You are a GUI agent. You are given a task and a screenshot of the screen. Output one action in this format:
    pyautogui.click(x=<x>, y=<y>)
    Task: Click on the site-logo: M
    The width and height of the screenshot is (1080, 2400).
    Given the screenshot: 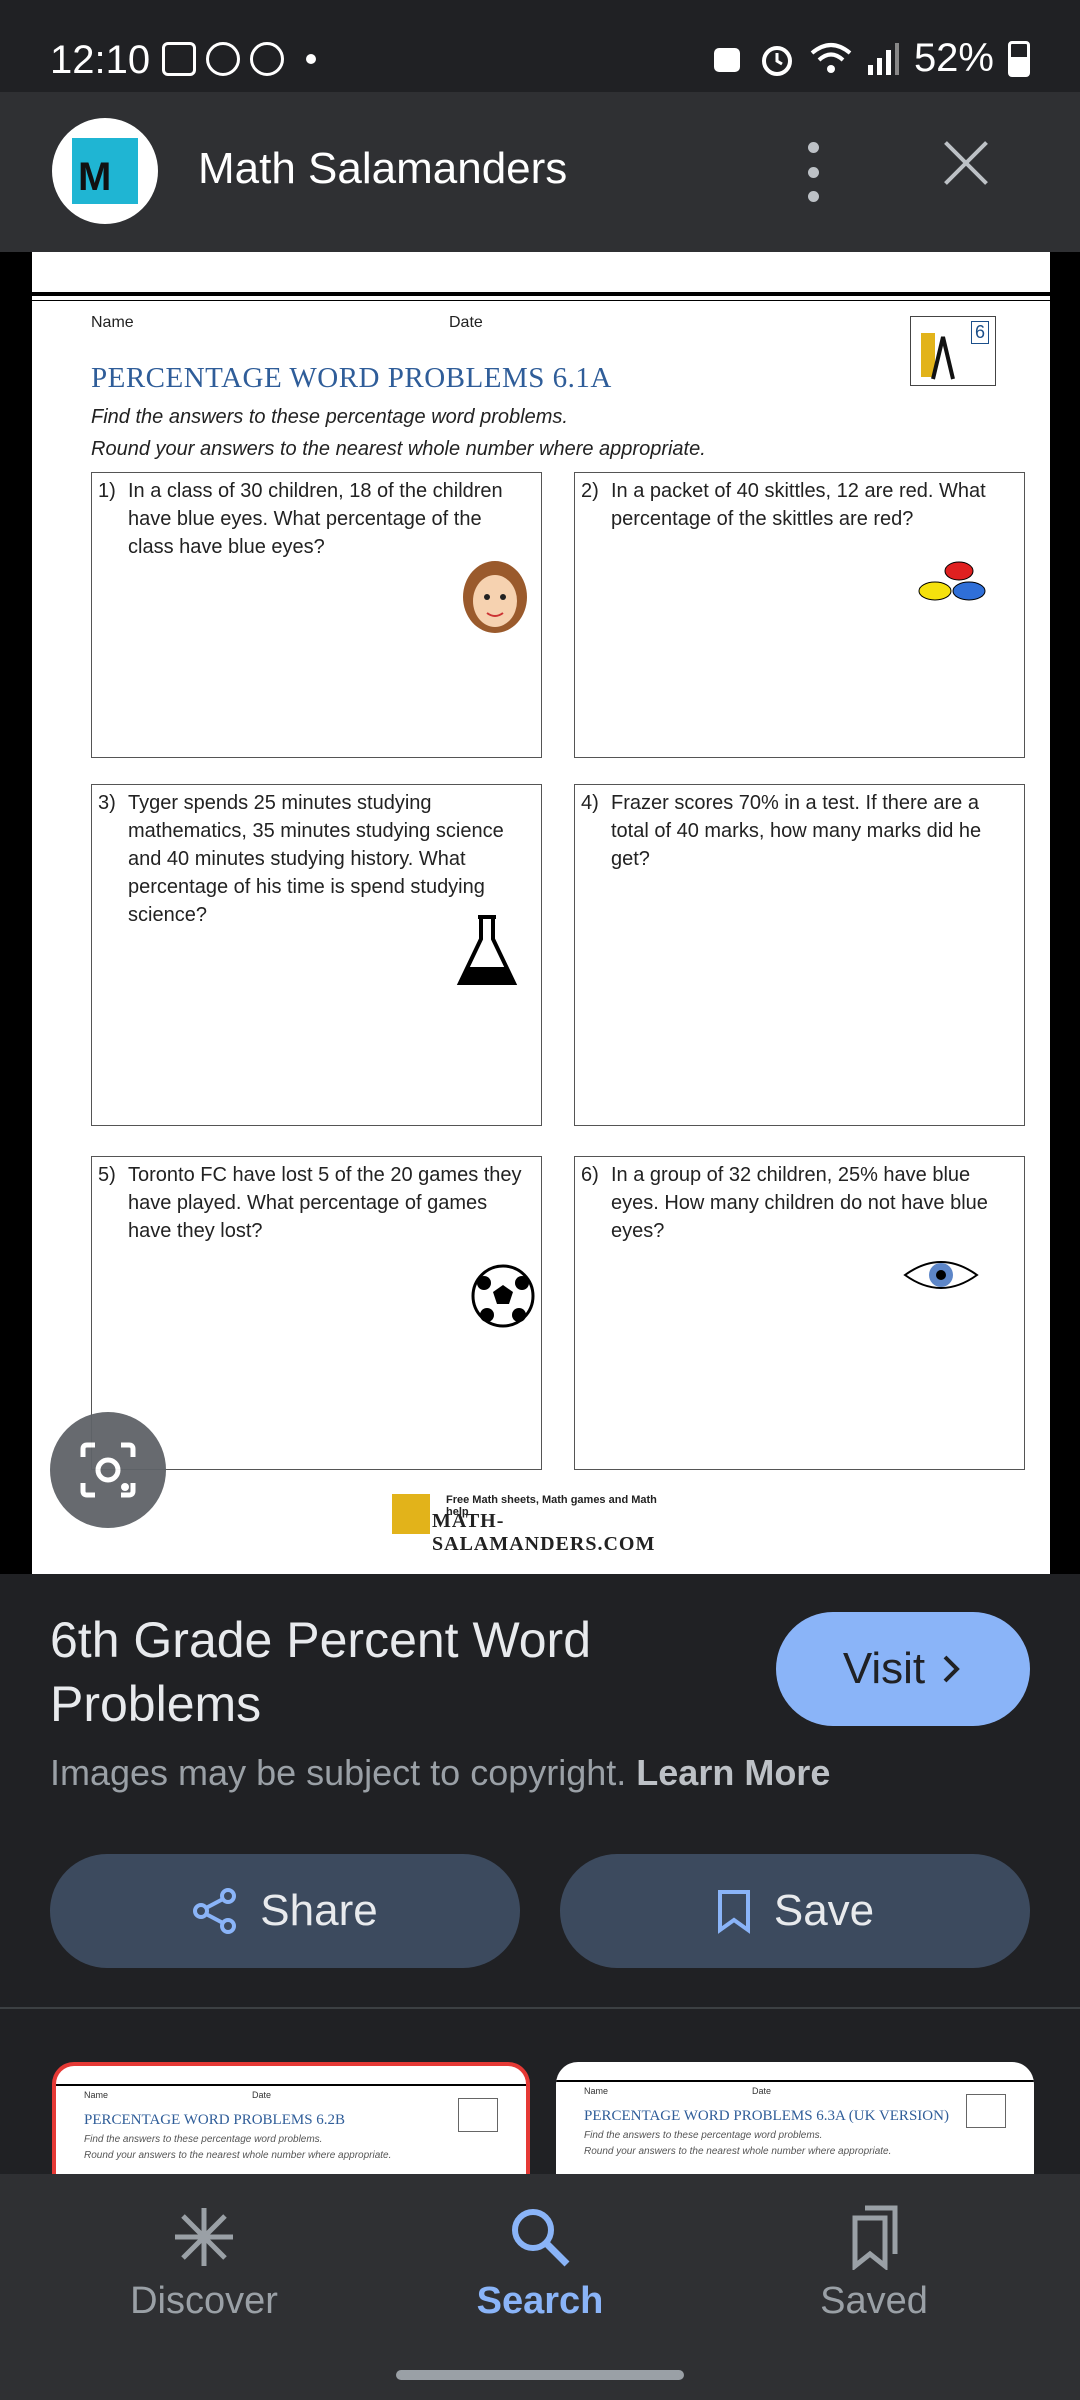 What is the action you would take?
    pyautogui.click(x=105, y=171)
    